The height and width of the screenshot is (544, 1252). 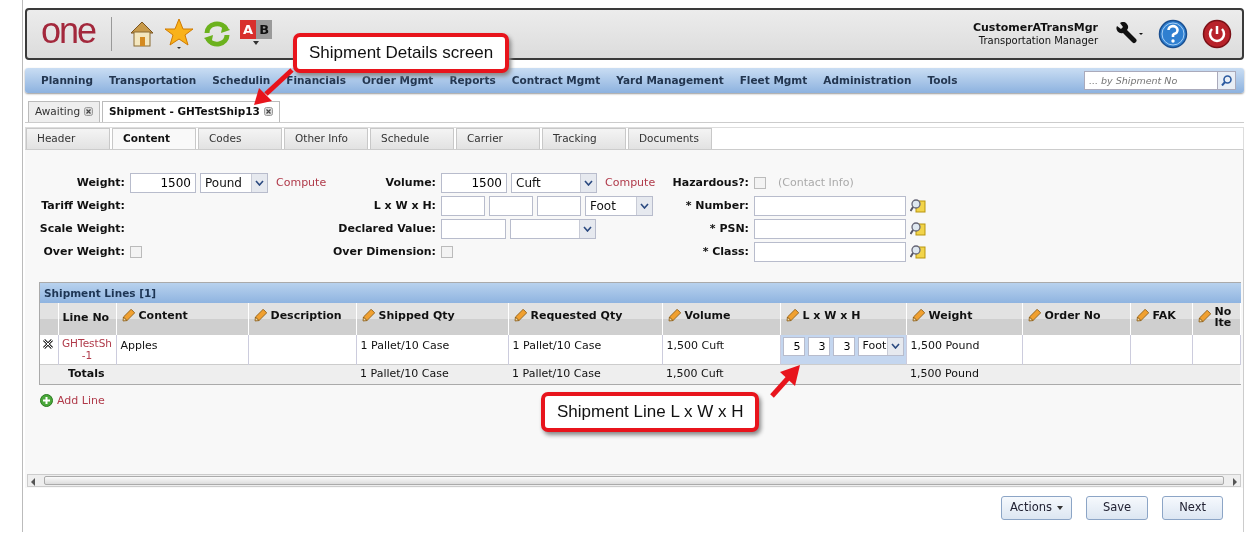 I want to click on field-label: Declared Value:, so click(x=386, y=228).